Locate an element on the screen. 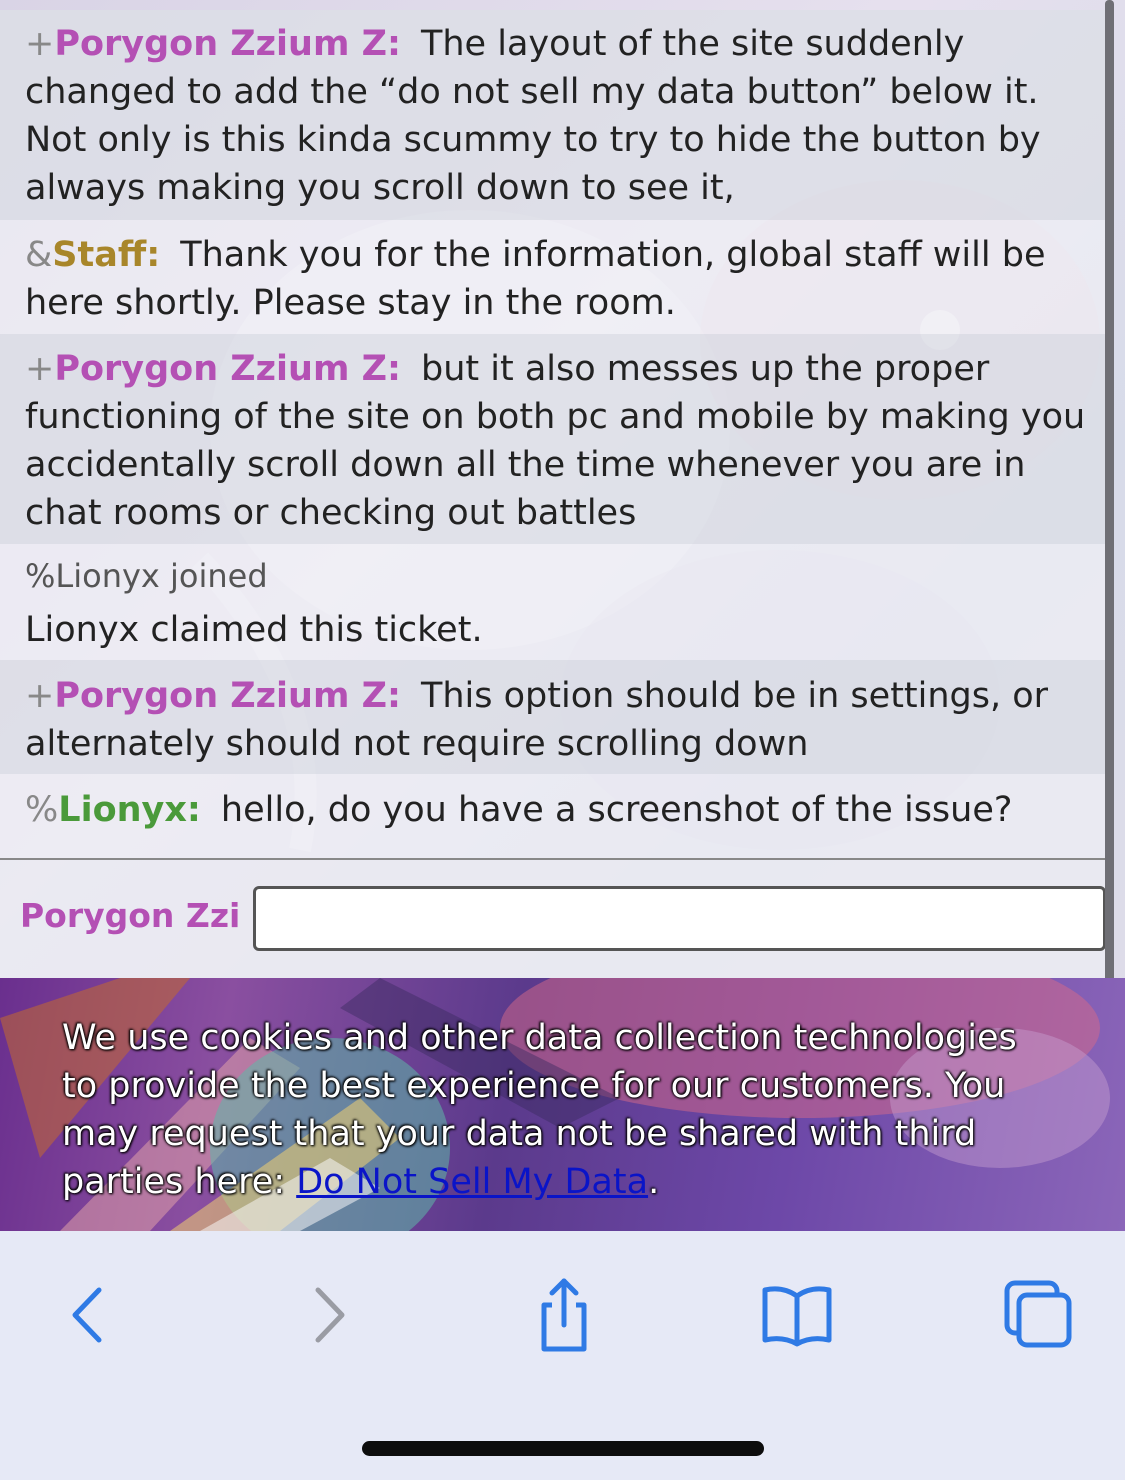 This screenshot has height=1480, width=1125. bookmarks-button is located at coordinates (797, 1315).